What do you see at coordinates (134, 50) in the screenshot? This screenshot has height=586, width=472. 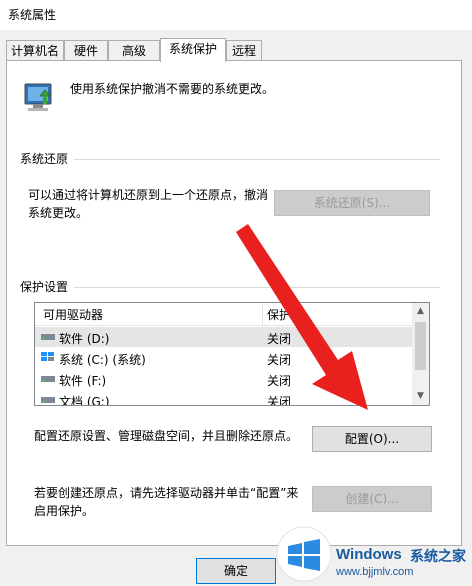 I see `tab-advanced: 高级` at bounding box center [134, 50].